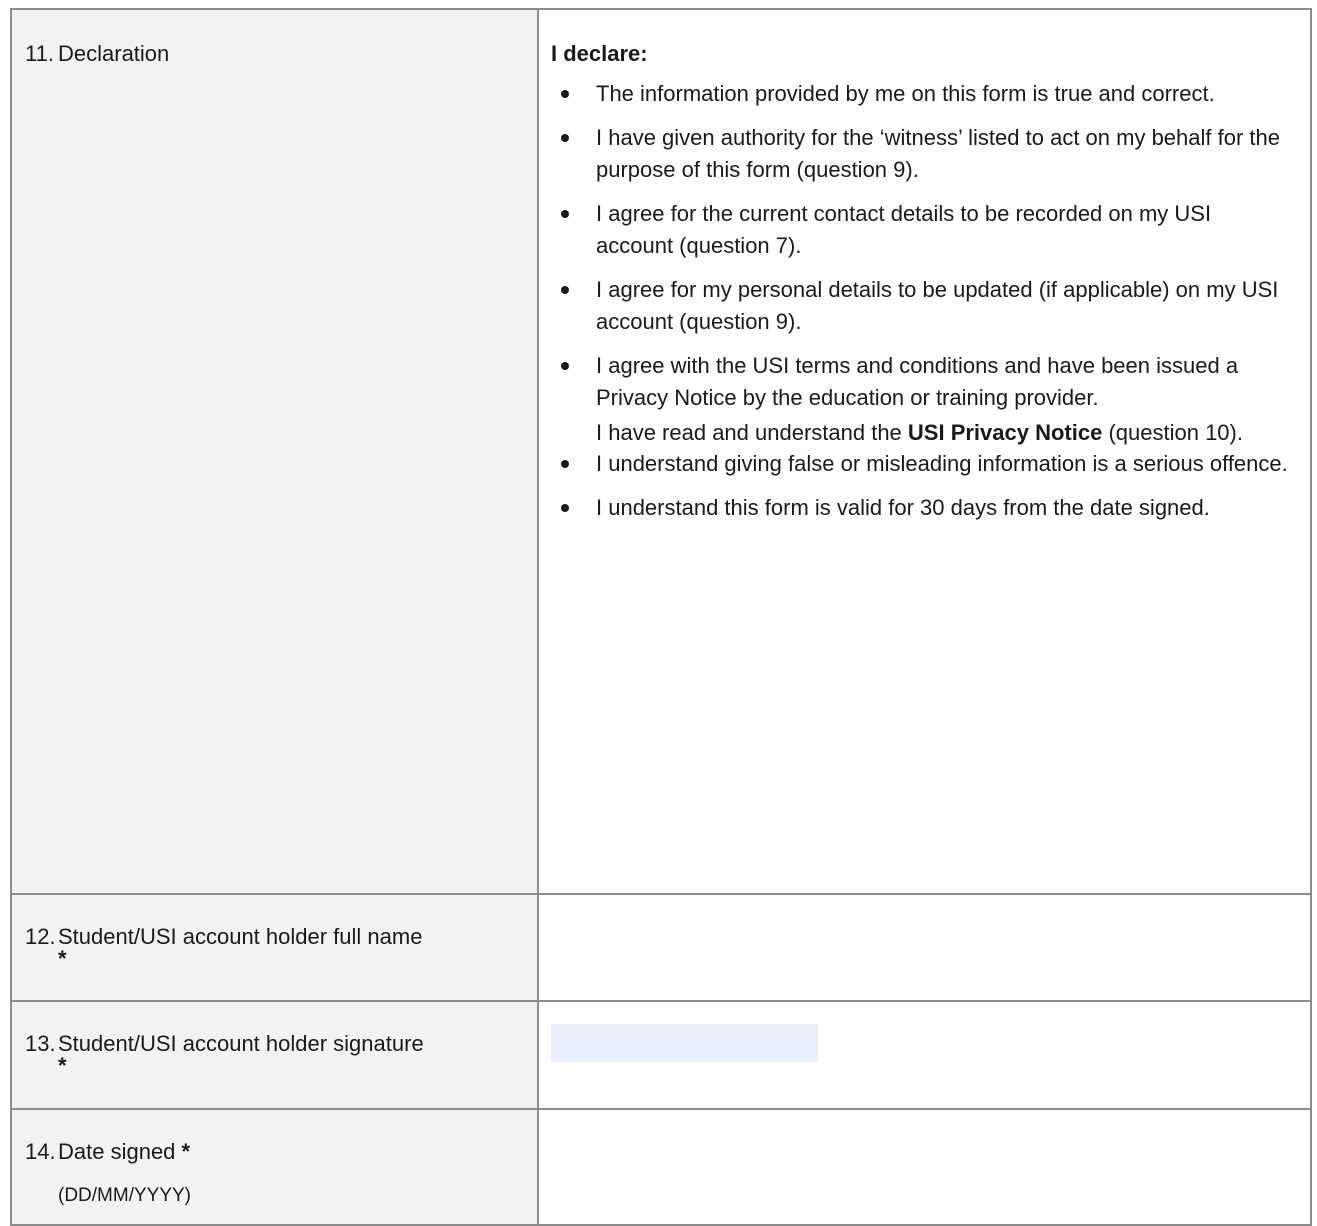  What do you see at coordinates (240, 936) in the screenshot?
I see `question-label: Student/USI account holder full name` at bounding box center [240, 936].